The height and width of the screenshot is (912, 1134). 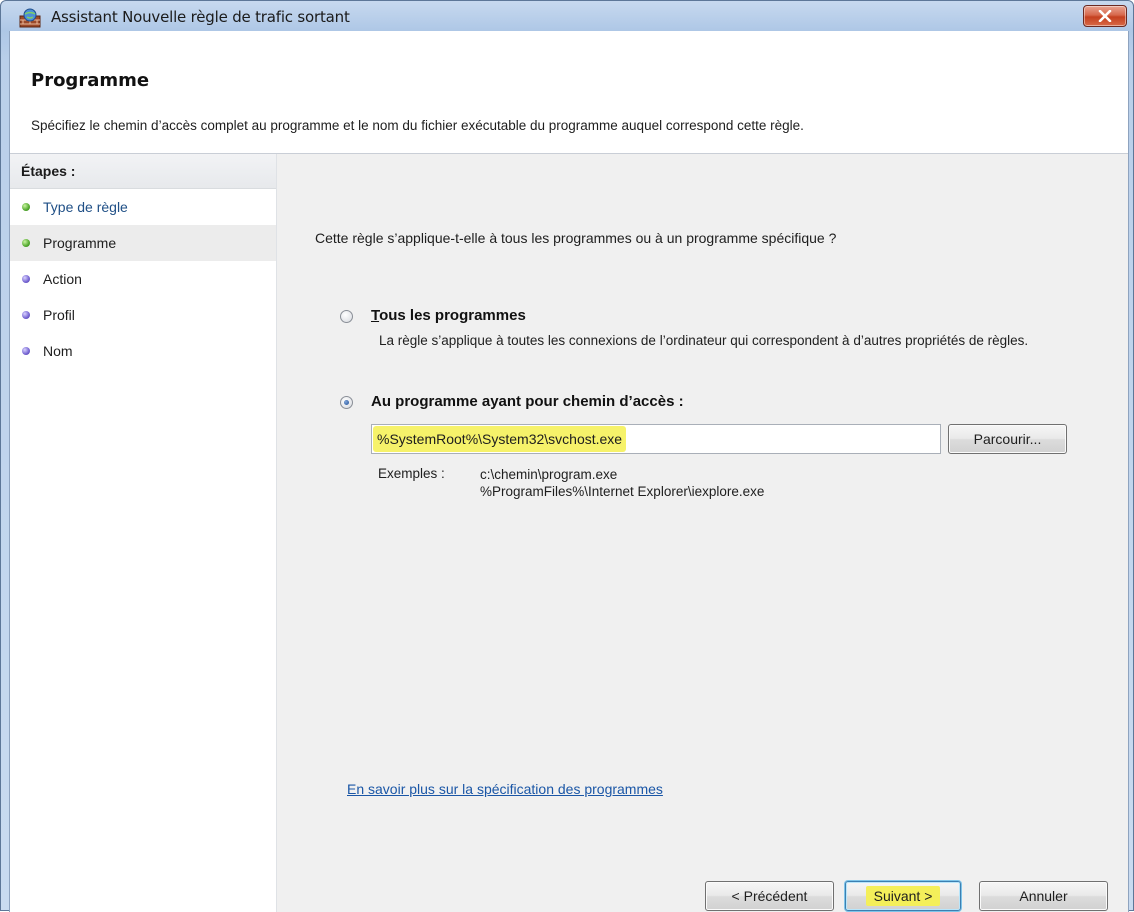 What do you see at coordinates (90, 80) in the screenshot?
I see `page-title: Programme` at bounding box center [90, 80].